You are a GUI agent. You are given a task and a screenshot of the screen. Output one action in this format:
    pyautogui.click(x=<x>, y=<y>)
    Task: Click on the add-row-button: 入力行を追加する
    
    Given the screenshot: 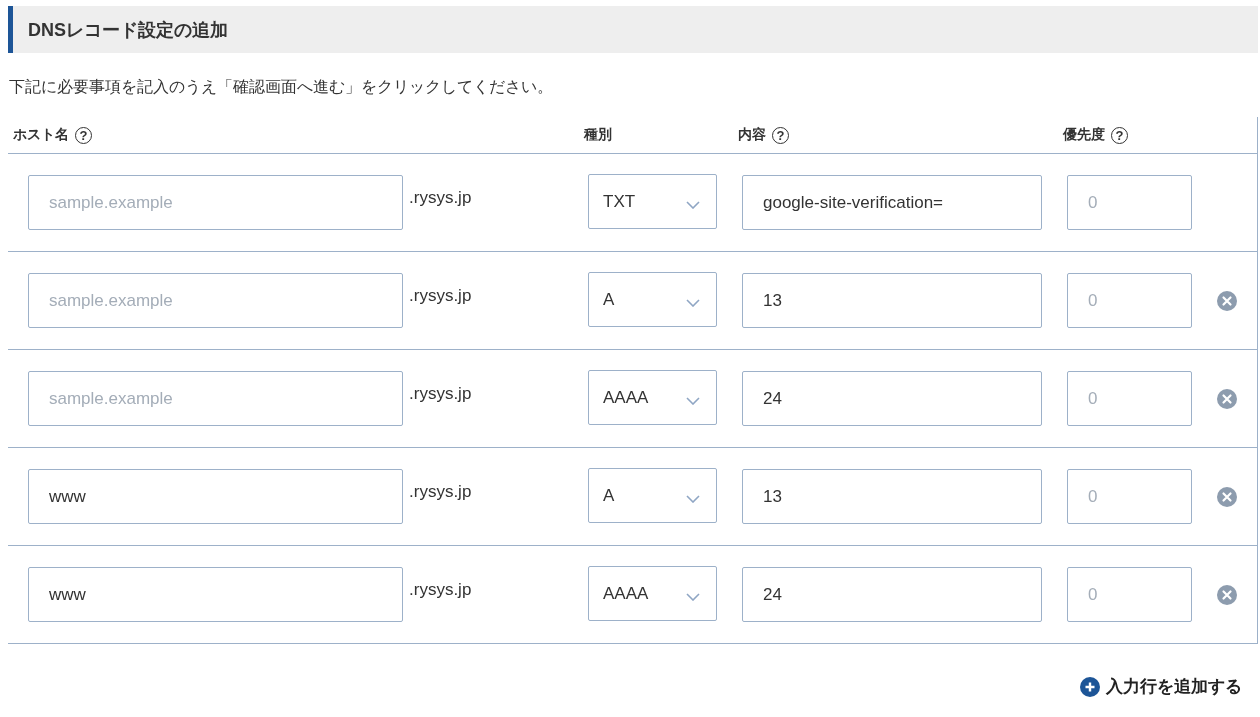 What is the action you would take?
    pyautogui.click(x=1161, y=686)
    